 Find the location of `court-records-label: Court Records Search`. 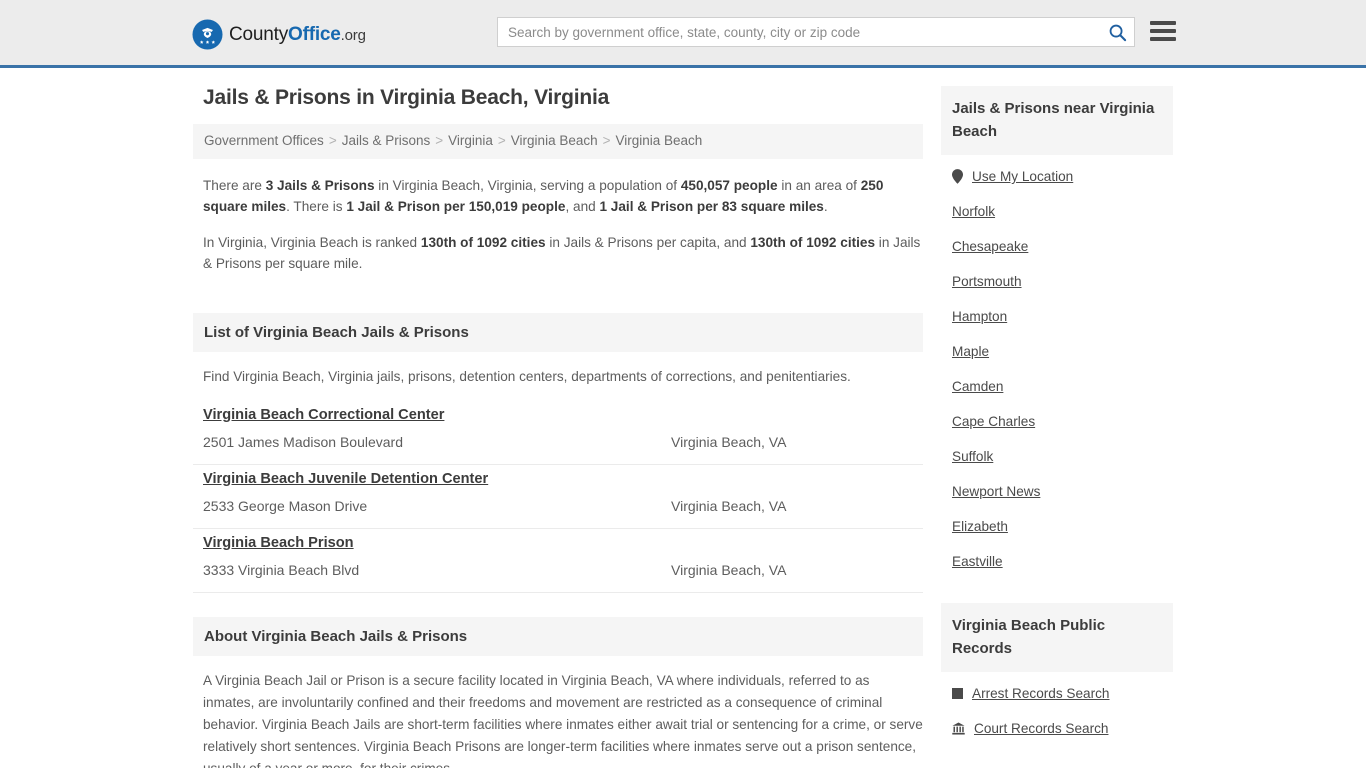

court-records-label: Court Records Search is located at coordinates (1041, 728).